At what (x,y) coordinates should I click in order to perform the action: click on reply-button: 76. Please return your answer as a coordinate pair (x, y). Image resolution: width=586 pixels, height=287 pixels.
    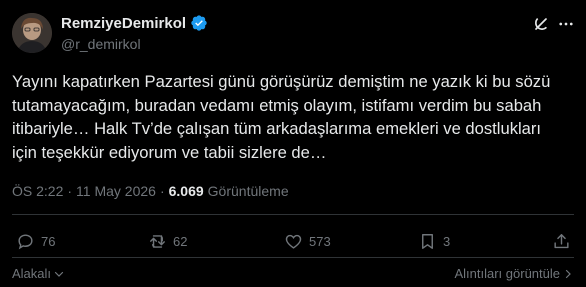
    Looking at the image, I should click on (35, 241).